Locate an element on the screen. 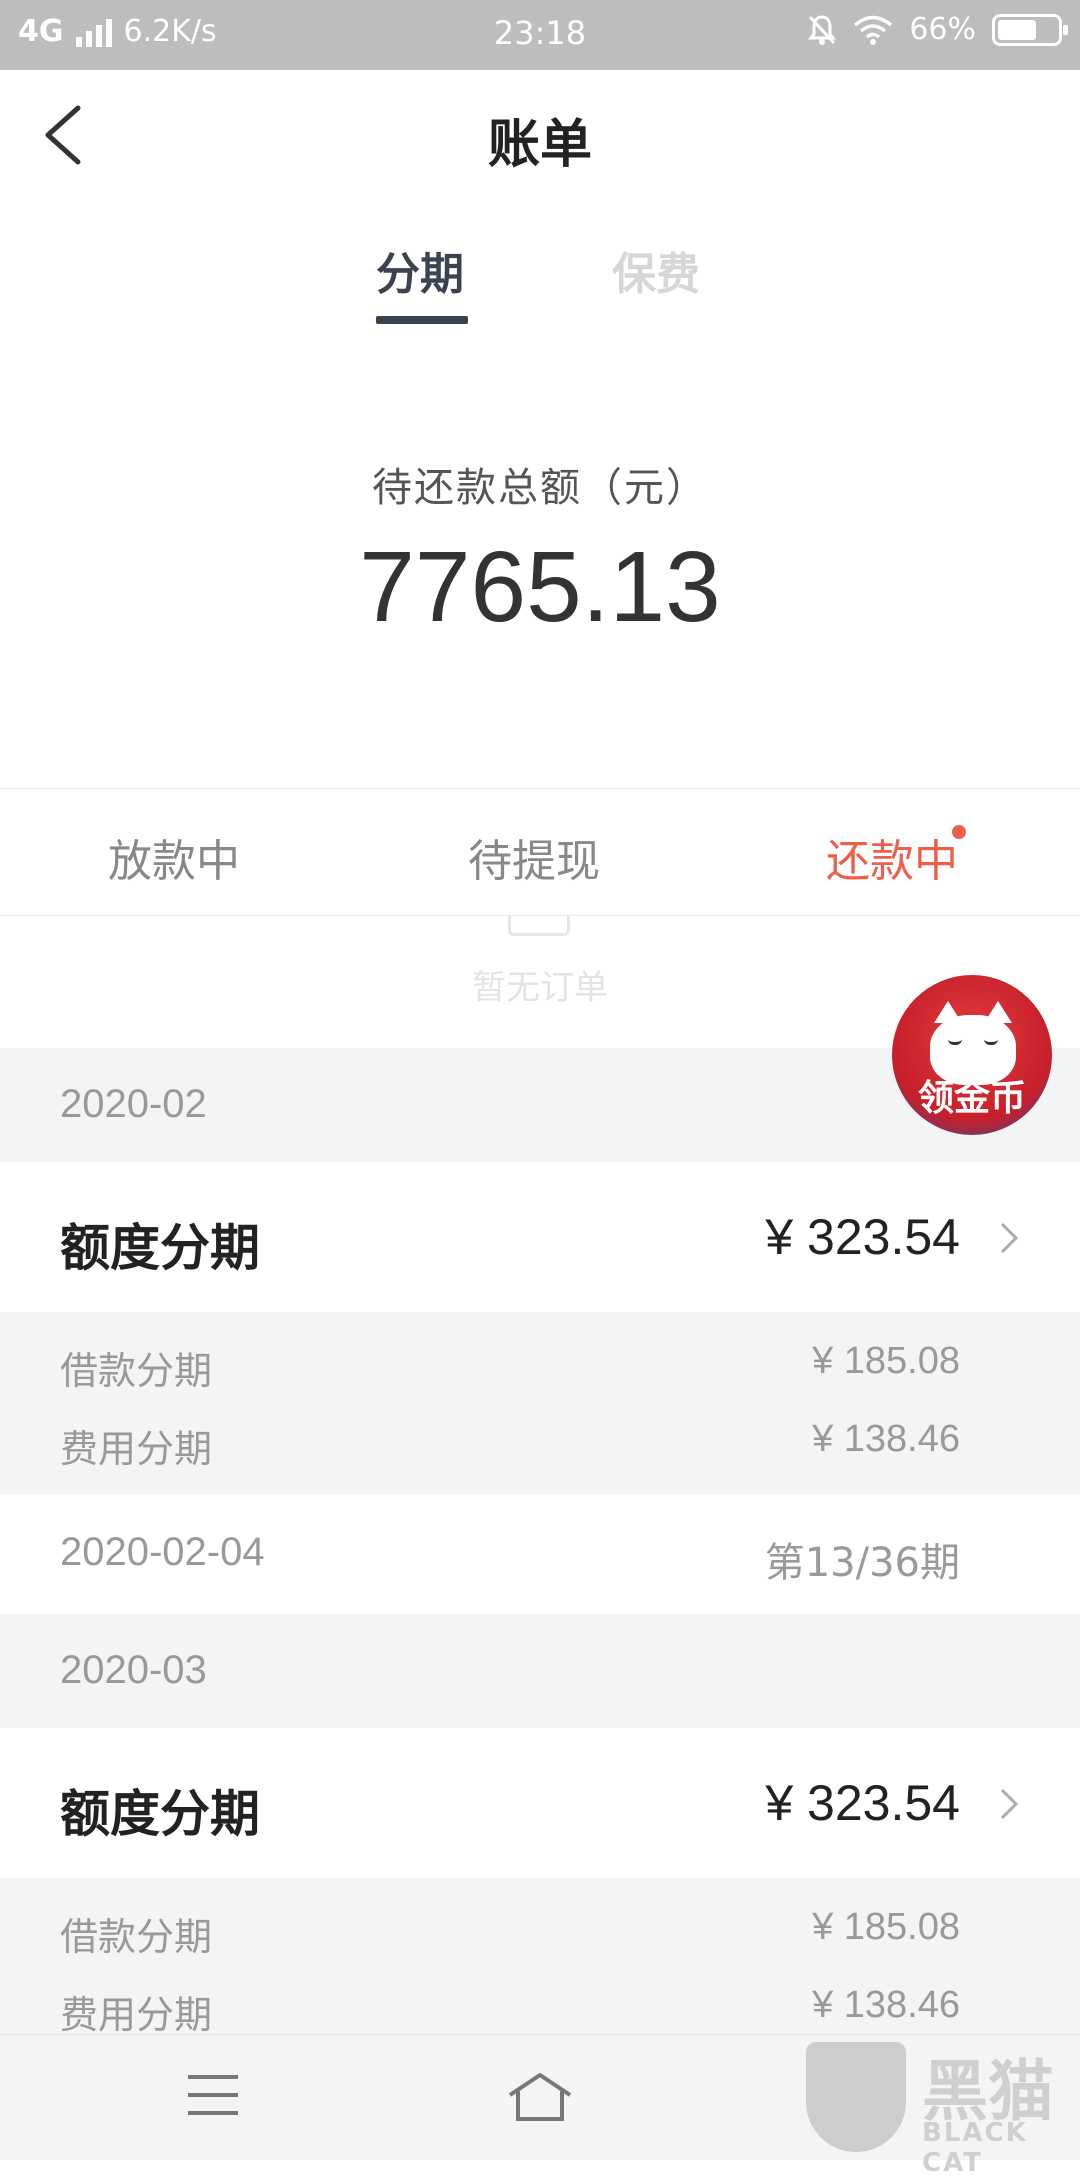 This screenshot has height=2178, width=1080. due-row: 2020-02-04 第13/36期 is located at coordinates (540, 1553).